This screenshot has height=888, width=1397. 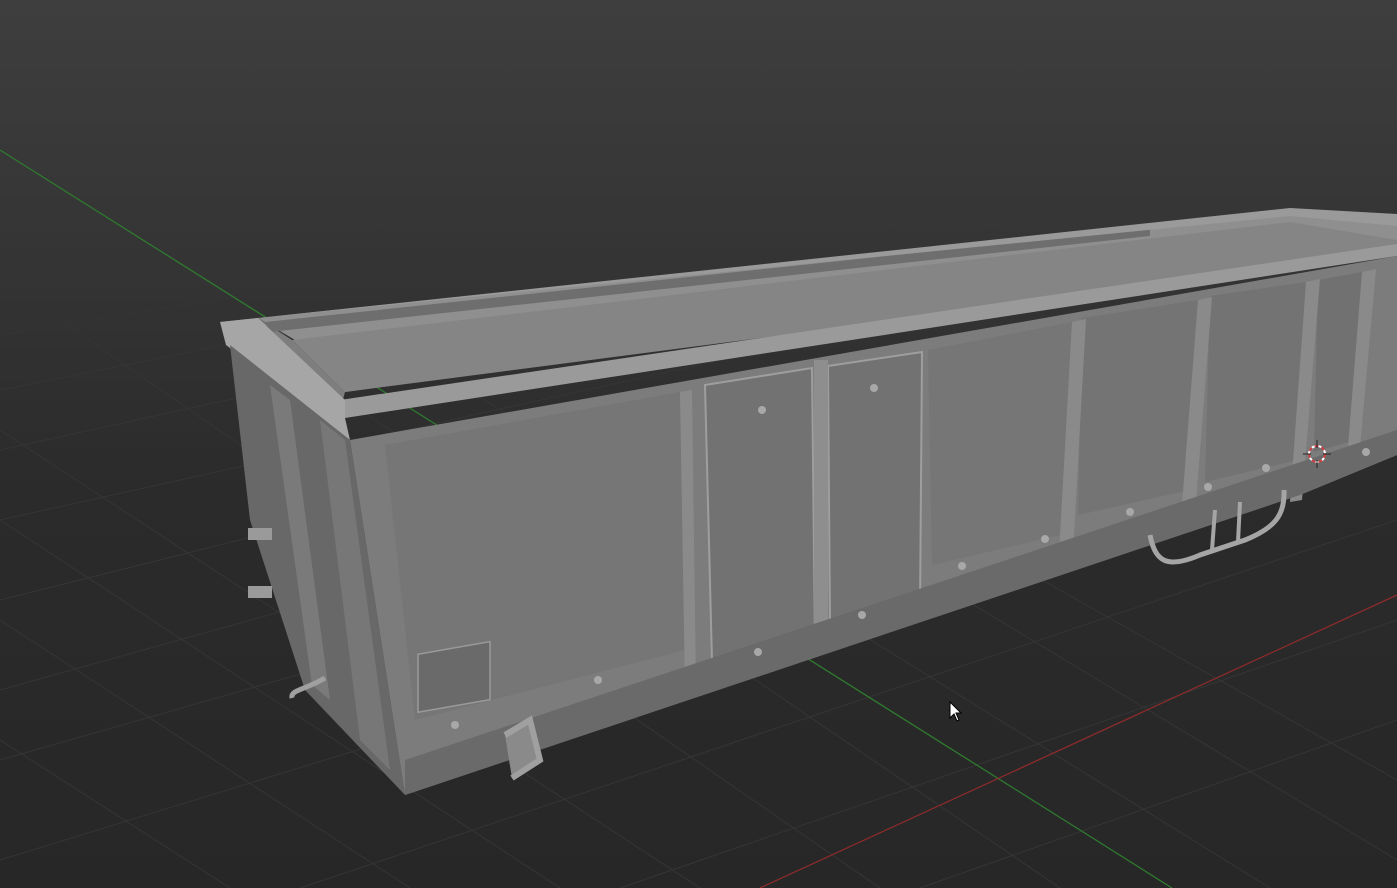 I want to click on wagon-coupler-hook, so click(x=523, y=748).